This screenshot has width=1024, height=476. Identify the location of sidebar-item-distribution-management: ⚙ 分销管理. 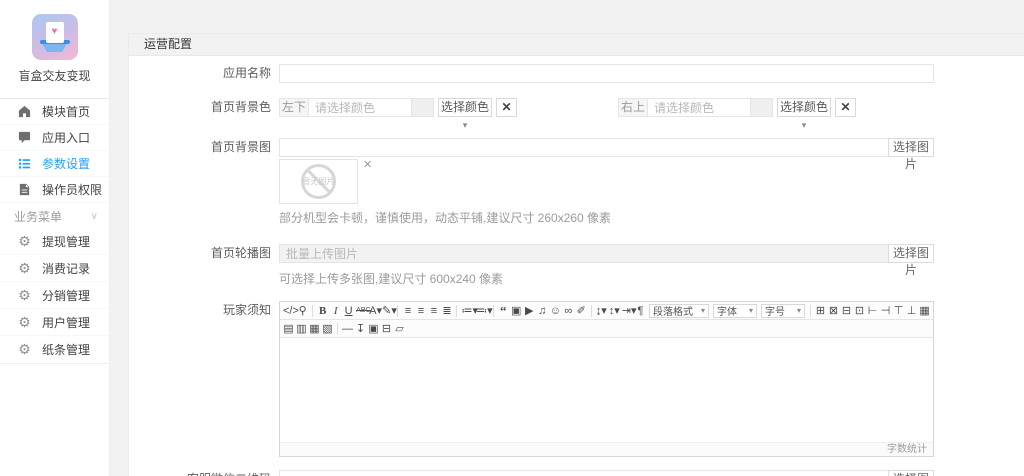
(54, 295).